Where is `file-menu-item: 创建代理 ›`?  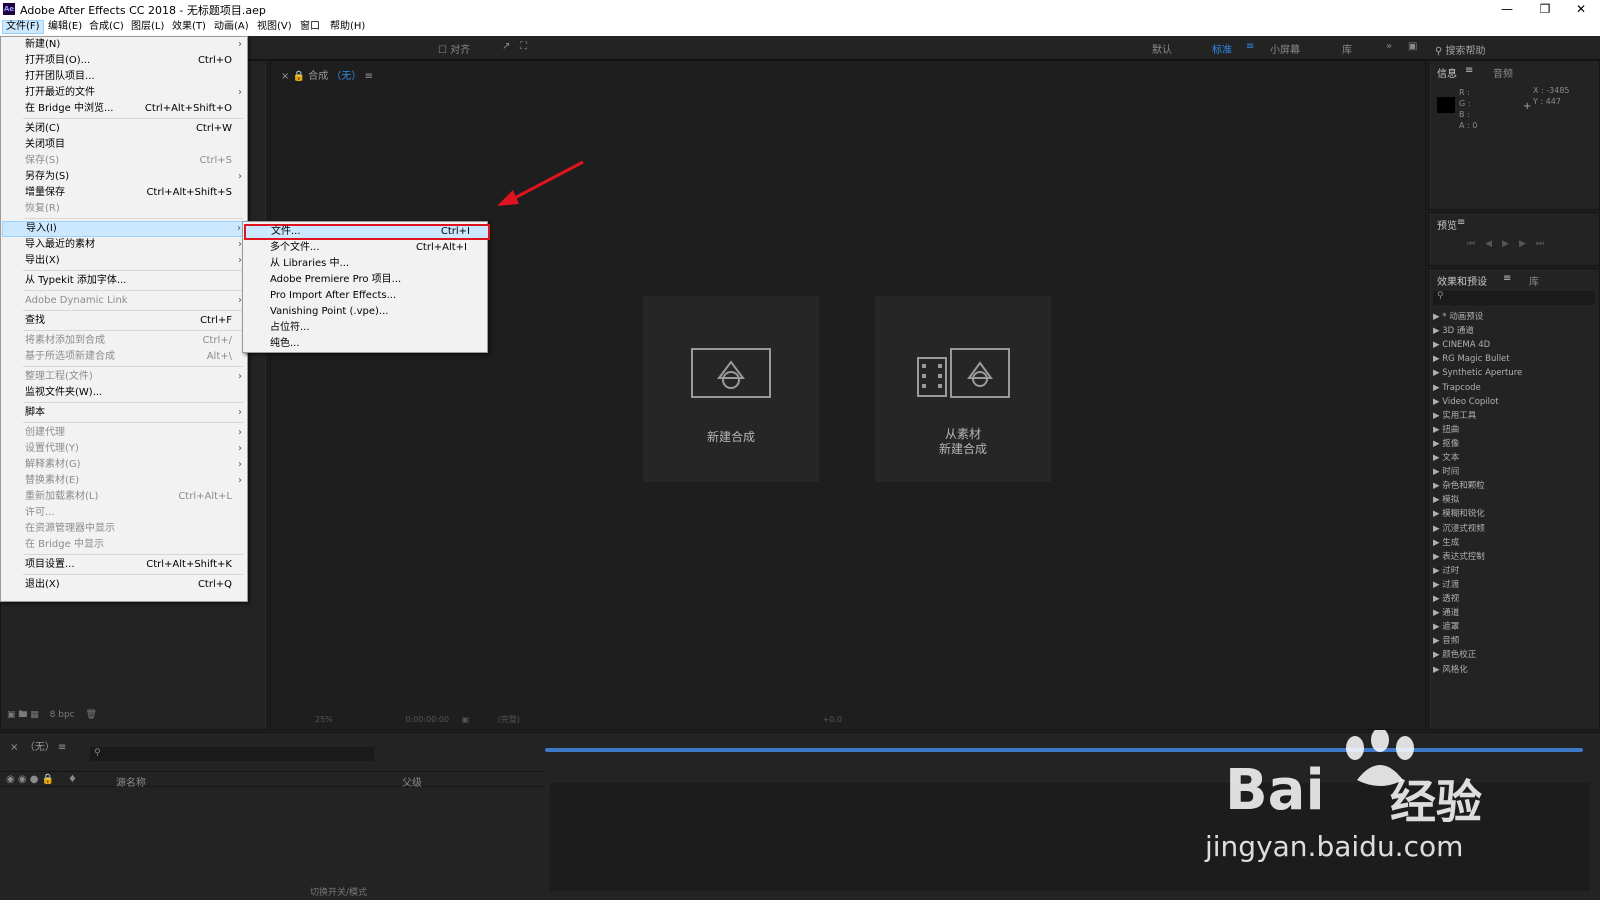 file-menu-item: 创建代理 › is located at coordinates (124, 433).